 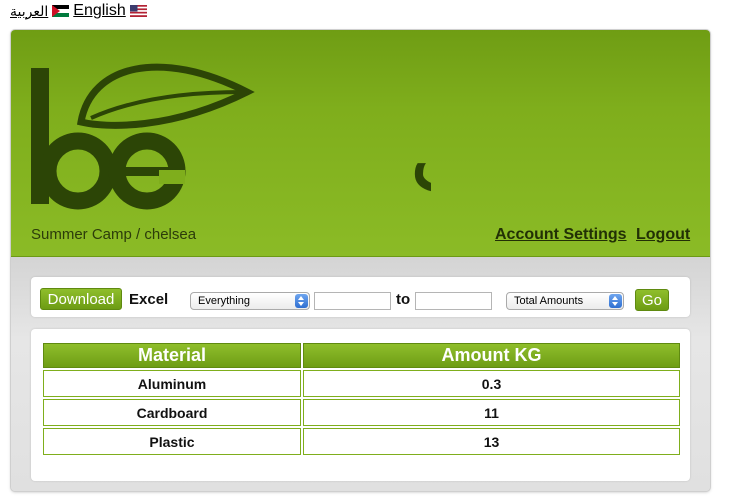 I want to click on language-bar: العربية English, so click(x=78, y=11).